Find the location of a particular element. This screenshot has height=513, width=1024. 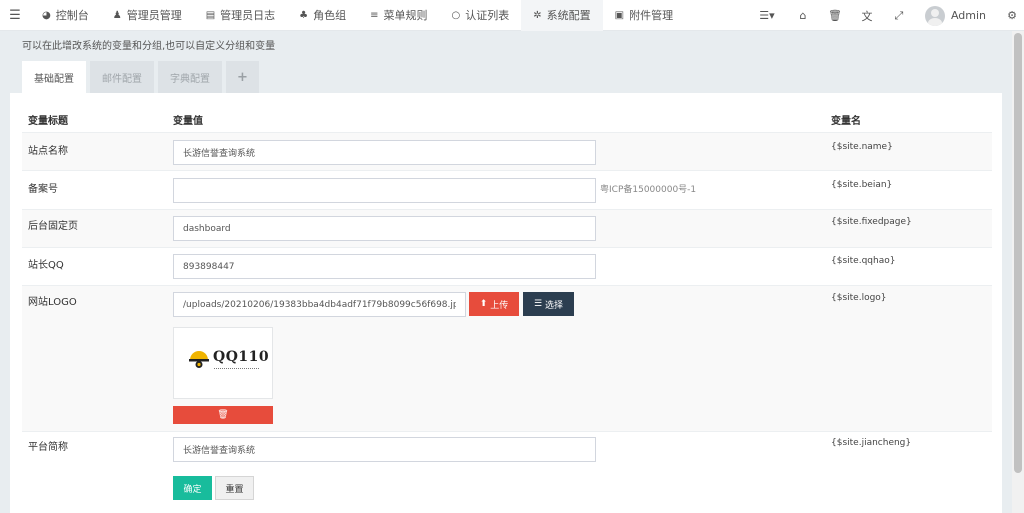

delete-logo-button: 🗑 is located at coordinates (223, 415).